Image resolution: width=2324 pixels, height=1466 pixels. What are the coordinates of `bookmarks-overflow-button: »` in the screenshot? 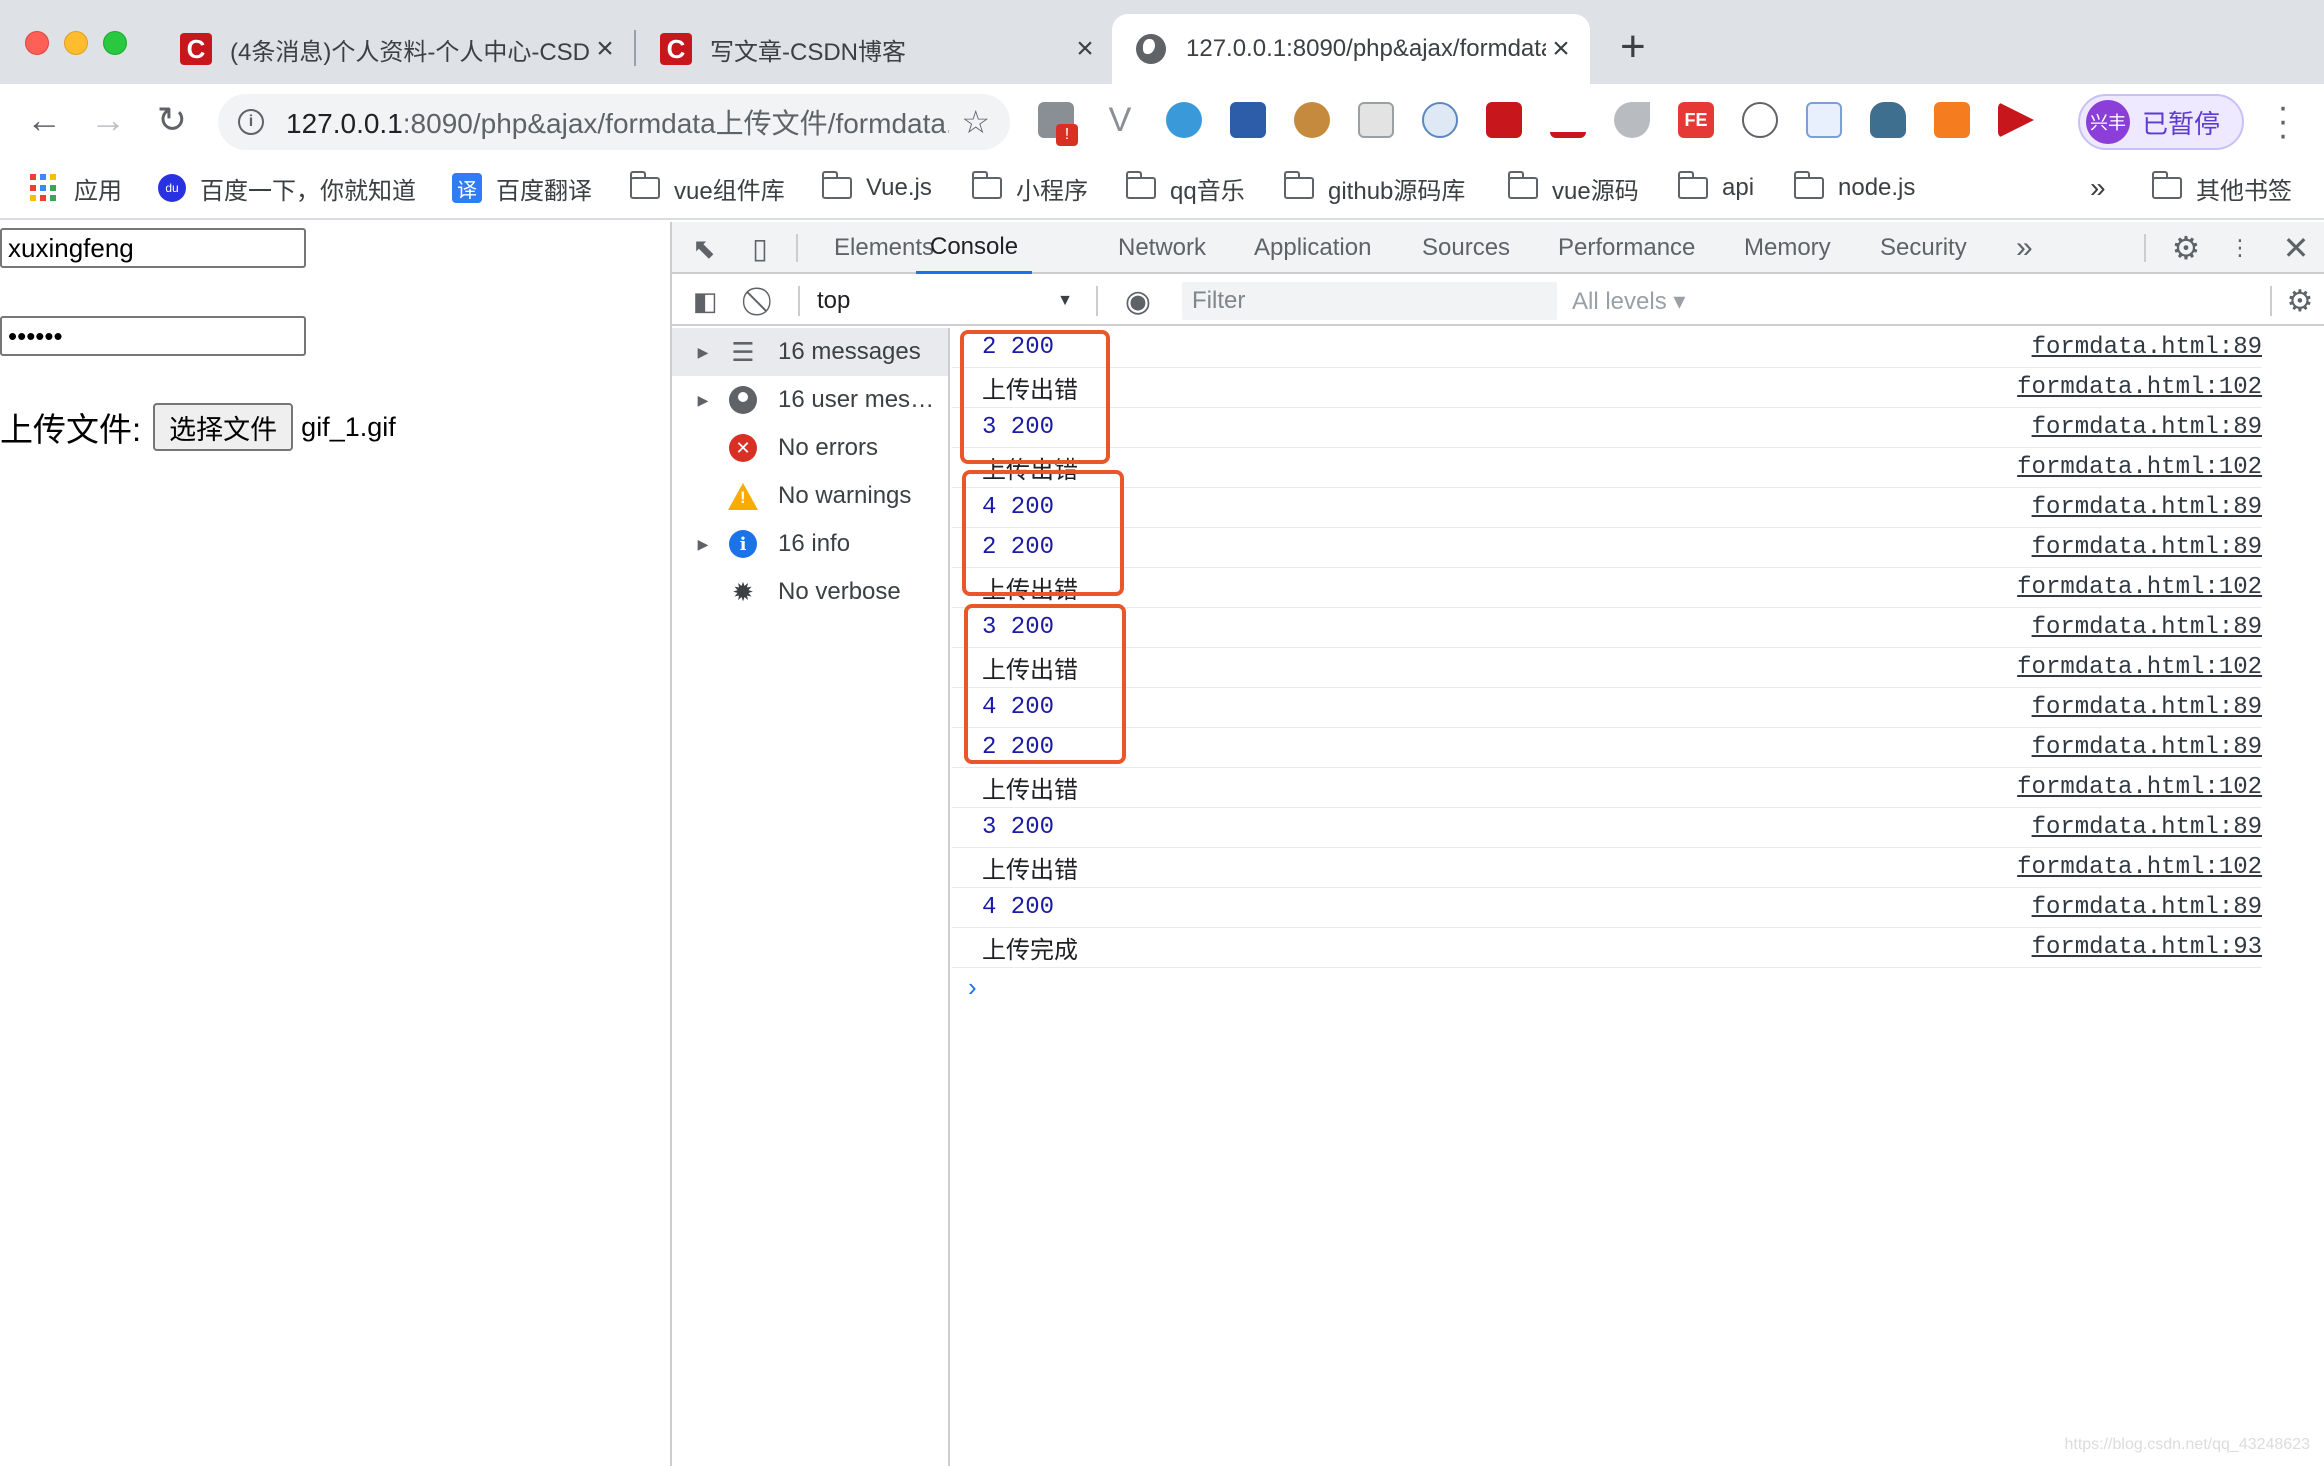 It's located at (2098, 188).